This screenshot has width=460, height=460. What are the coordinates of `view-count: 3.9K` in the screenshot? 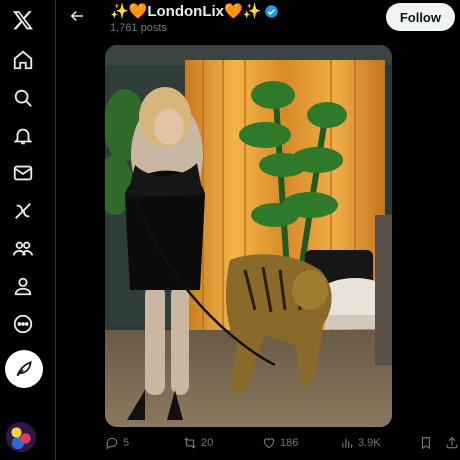 It's located at (369, 443).